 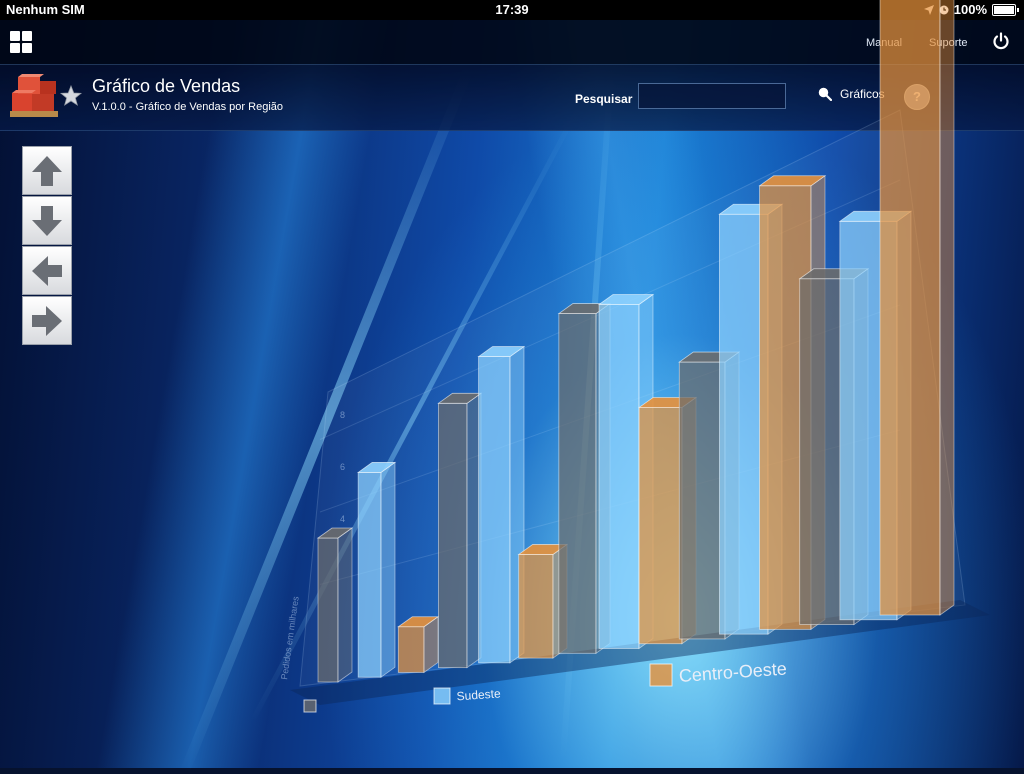 What do you see at coordinates (342, 467) in the screenshot?
I see `y-tick-label: 6` at bounding box center [342, 467].